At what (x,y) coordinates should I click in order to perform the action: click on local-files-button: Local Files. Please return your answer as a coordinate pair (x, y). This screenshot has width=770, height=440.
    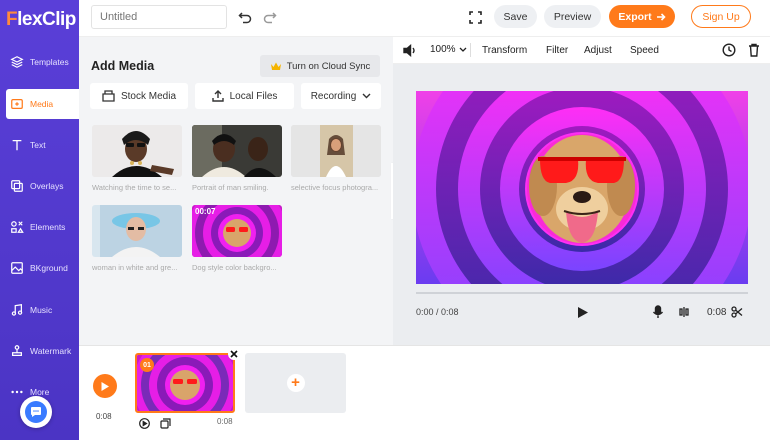
    Looking at the image, I should click on (244, 96).